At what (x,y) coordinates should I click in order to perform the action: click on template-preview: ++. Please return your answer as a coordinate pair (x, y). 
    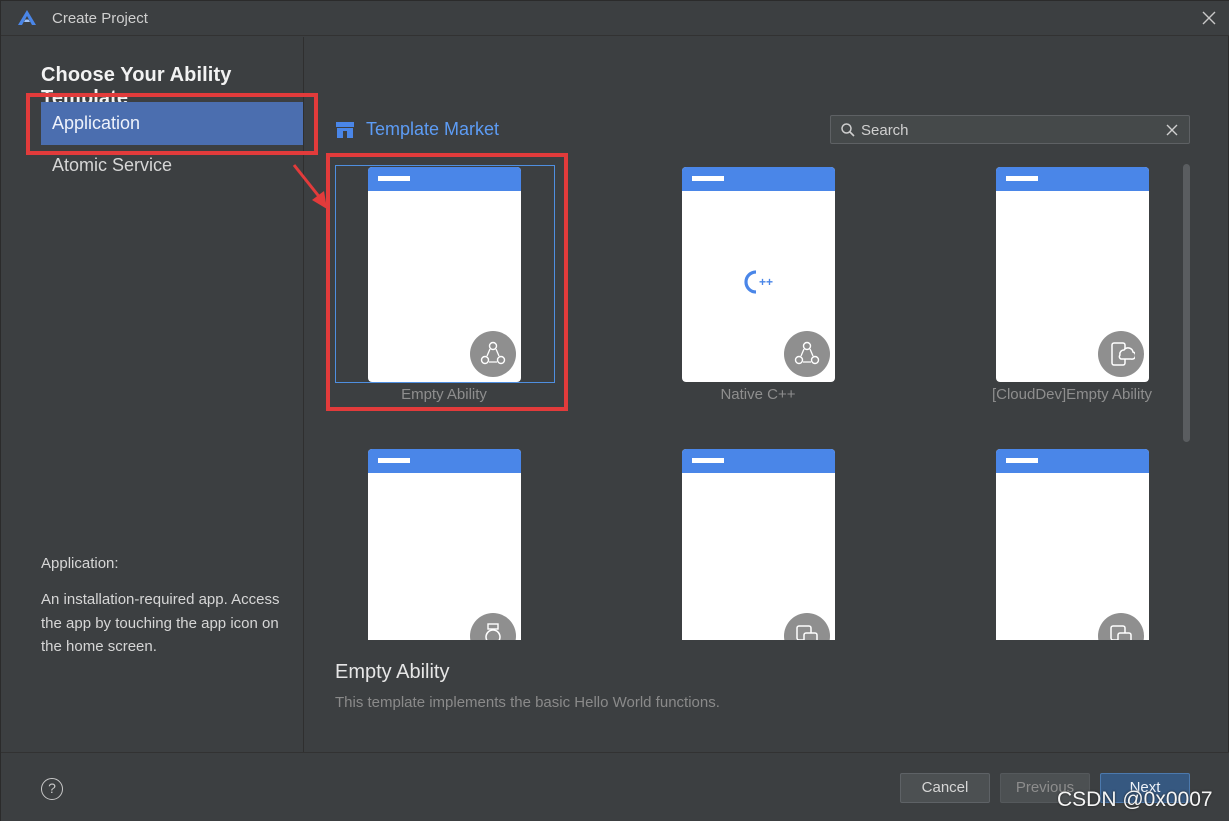
    Looking at the image, I should click on (758, 274).